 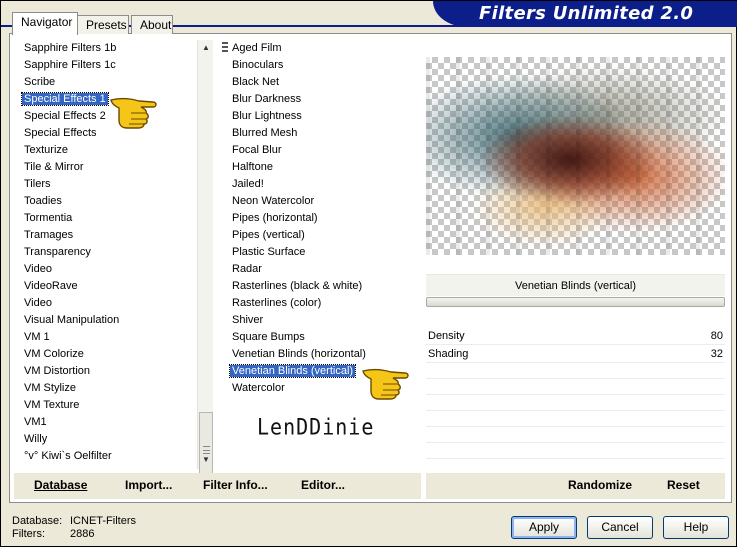 I want to click on category-item: Sapphire Filters 1b, so click(x=109, y=48).